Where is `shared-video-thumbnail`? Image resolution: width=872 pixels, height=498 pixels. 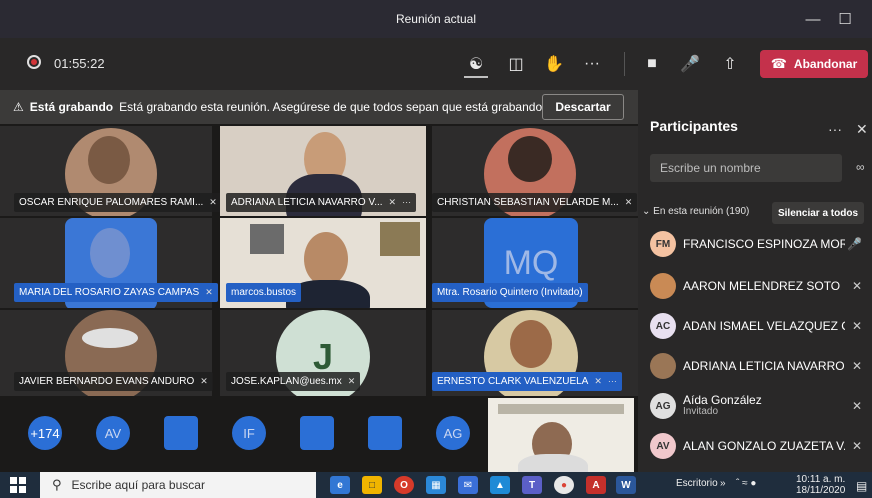
shared-video-thumbnail is located at coordinates (561, 435).